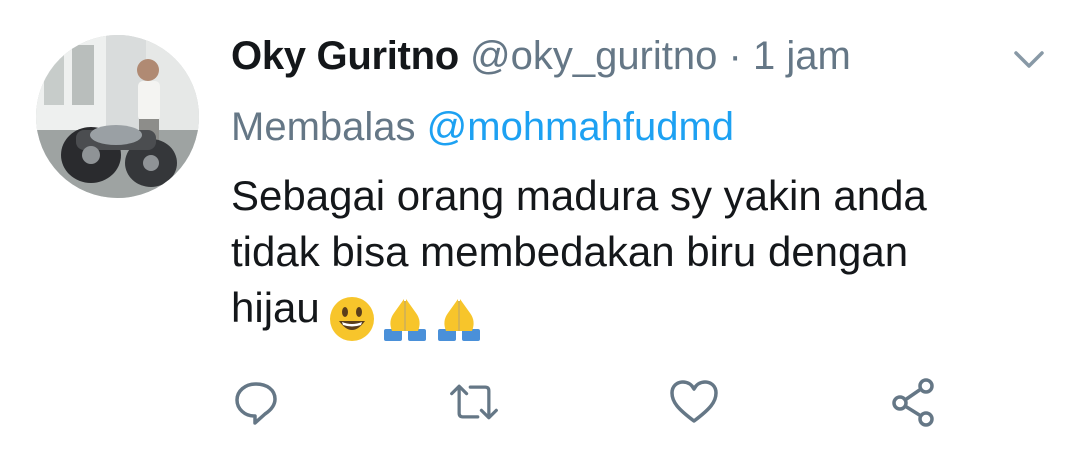 The width and height of the screenshot is (1080, 461). I want to click on reply-context: Membalas @mohmahfudmd, so click(482, 127).